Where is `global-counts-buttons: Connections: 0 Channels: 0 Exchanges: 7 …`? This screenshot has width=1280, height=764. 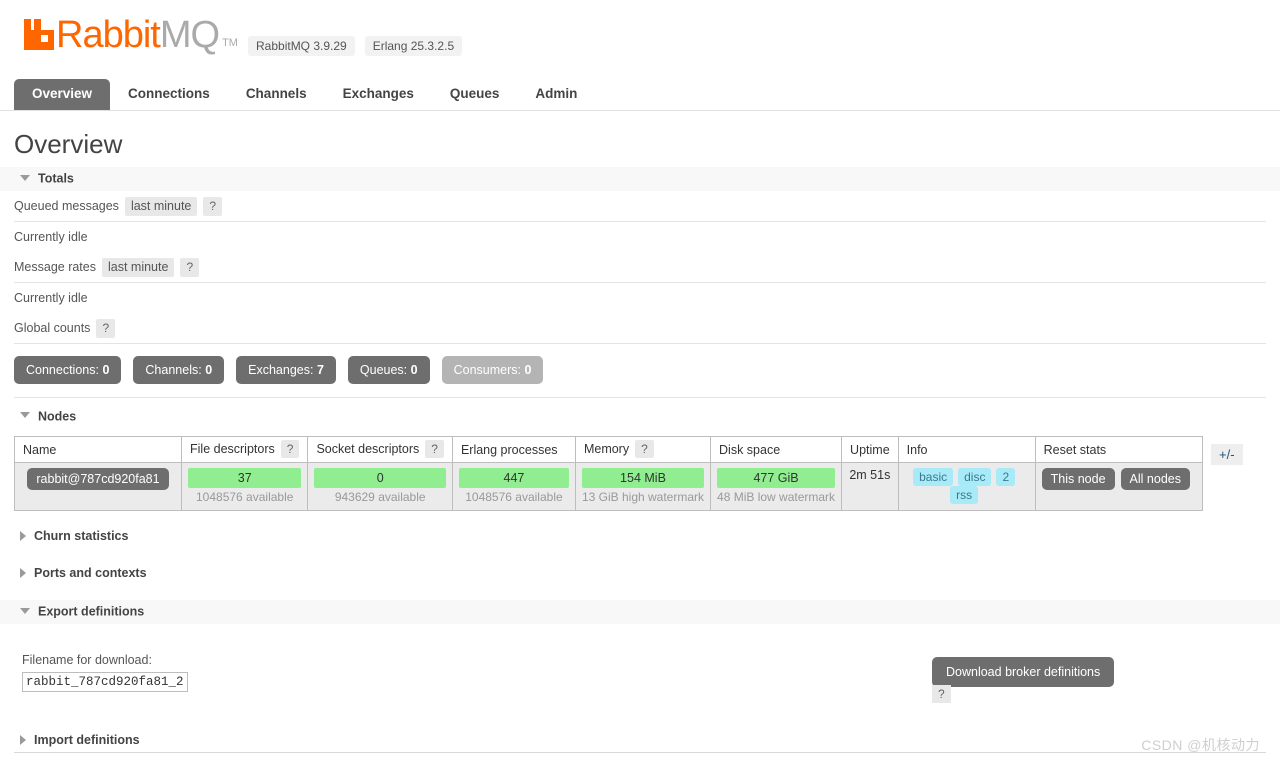 global-counts-buttons: Connections: 0 Channels: 0 Exchanges: 7 … is located at coordinates (640, 369).